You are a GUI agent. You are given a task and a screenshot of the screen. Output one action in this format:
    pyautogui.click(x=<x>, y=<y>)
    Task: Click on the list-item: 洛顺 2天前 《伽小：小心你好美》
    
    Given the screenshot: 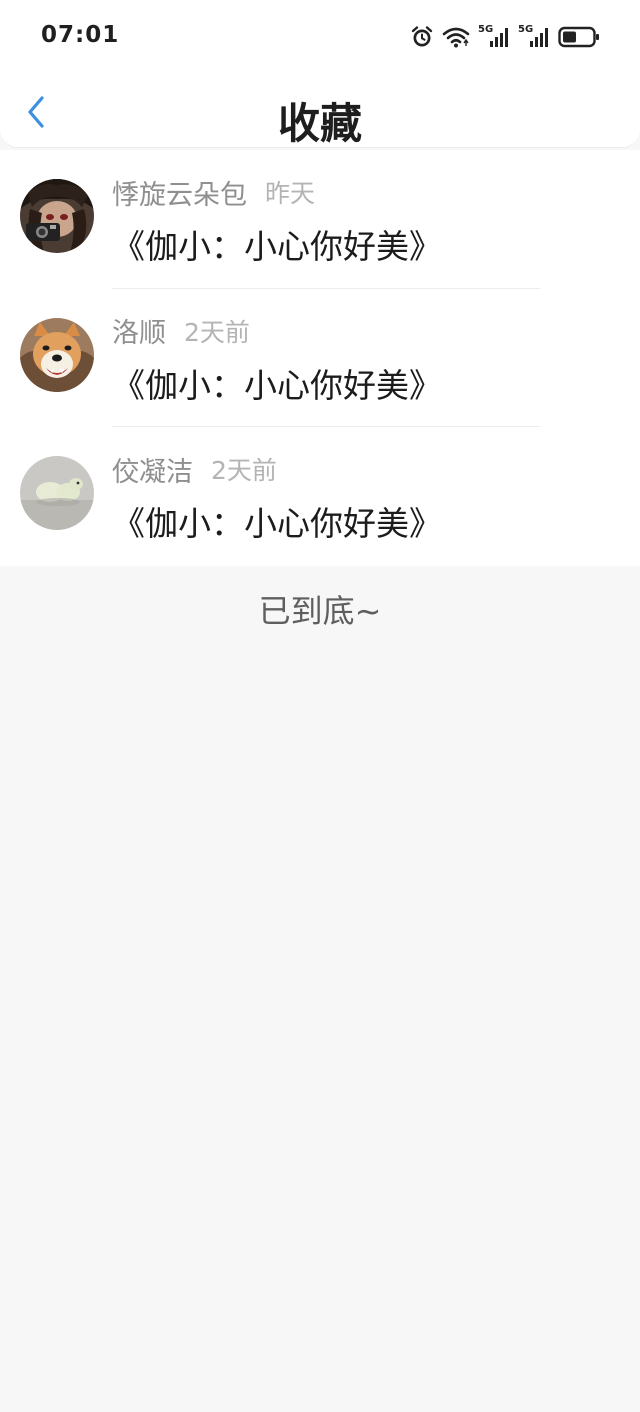 What is the action you would take?
    pyautogui.click(x=320, y=358)
    